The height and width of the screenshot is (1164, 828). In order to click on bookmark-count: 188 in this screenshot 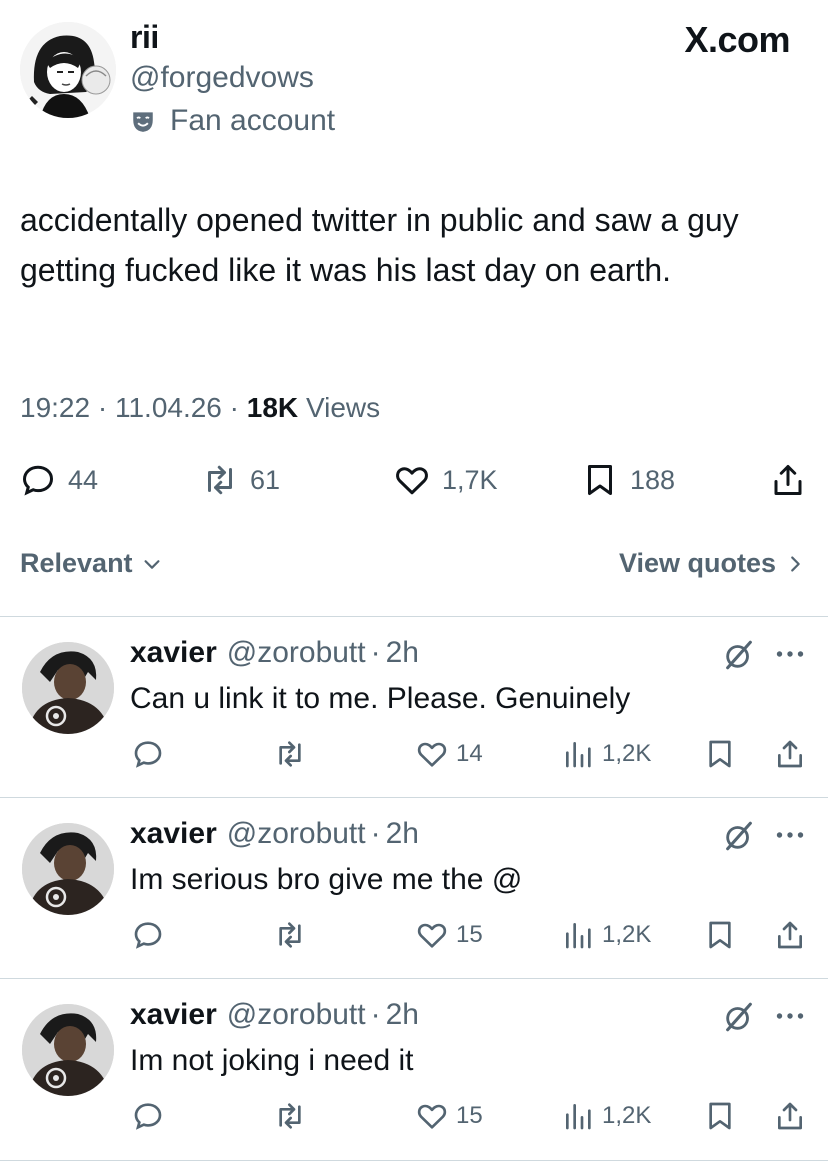, I will do `click(653, 479)`.